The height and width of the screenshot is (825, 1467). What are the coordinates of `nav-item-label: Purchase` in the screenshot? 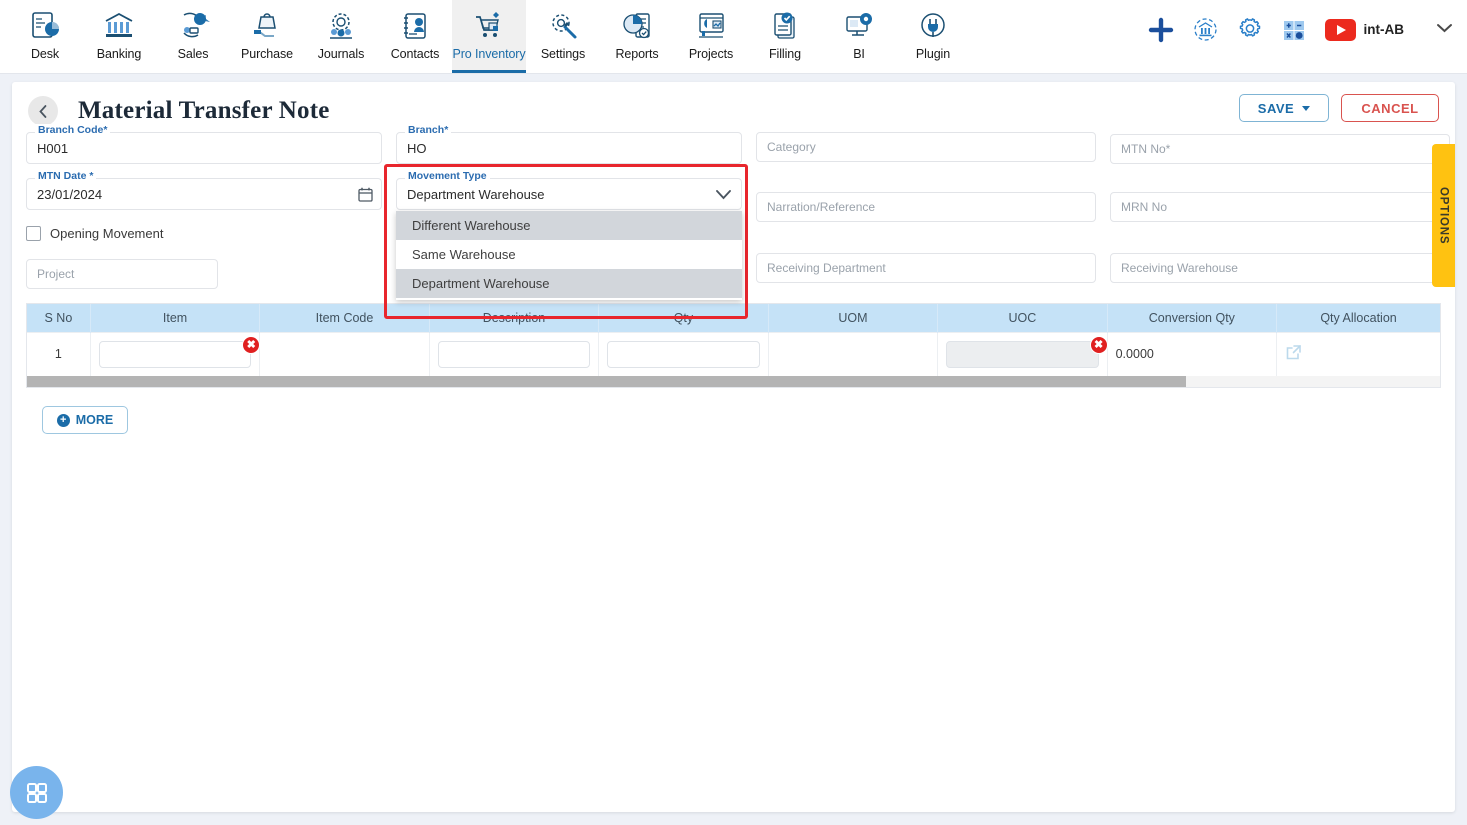 It's located at (266, 54).